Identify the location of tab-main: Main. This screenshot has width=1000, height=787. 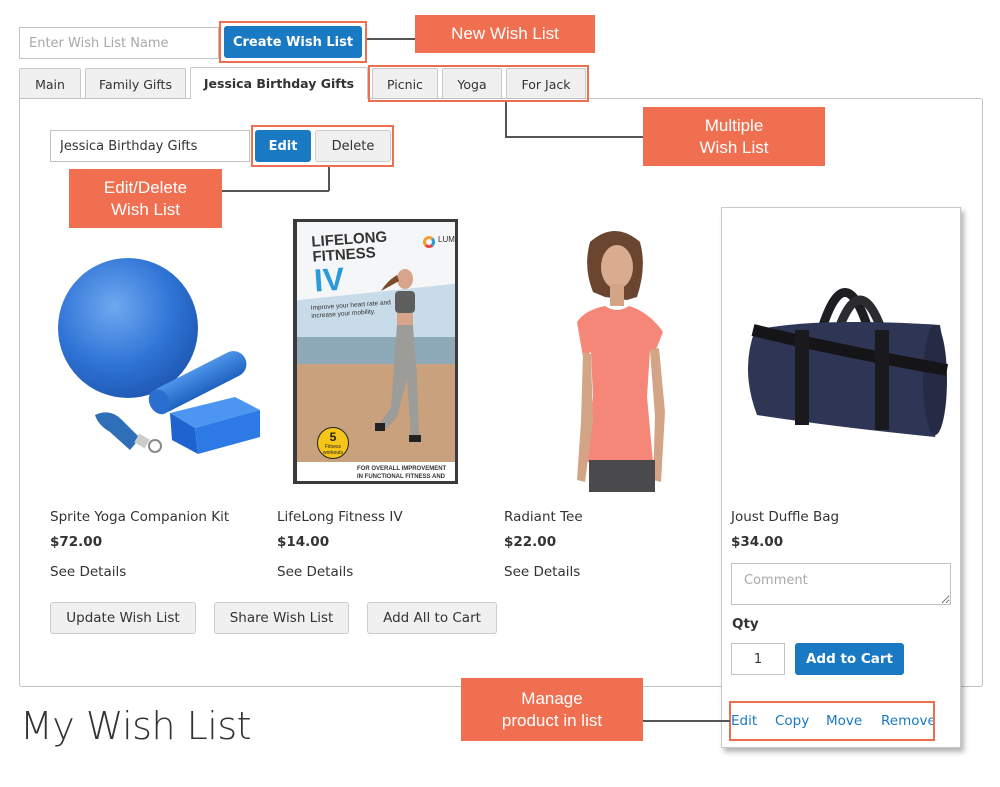
(50, 83).